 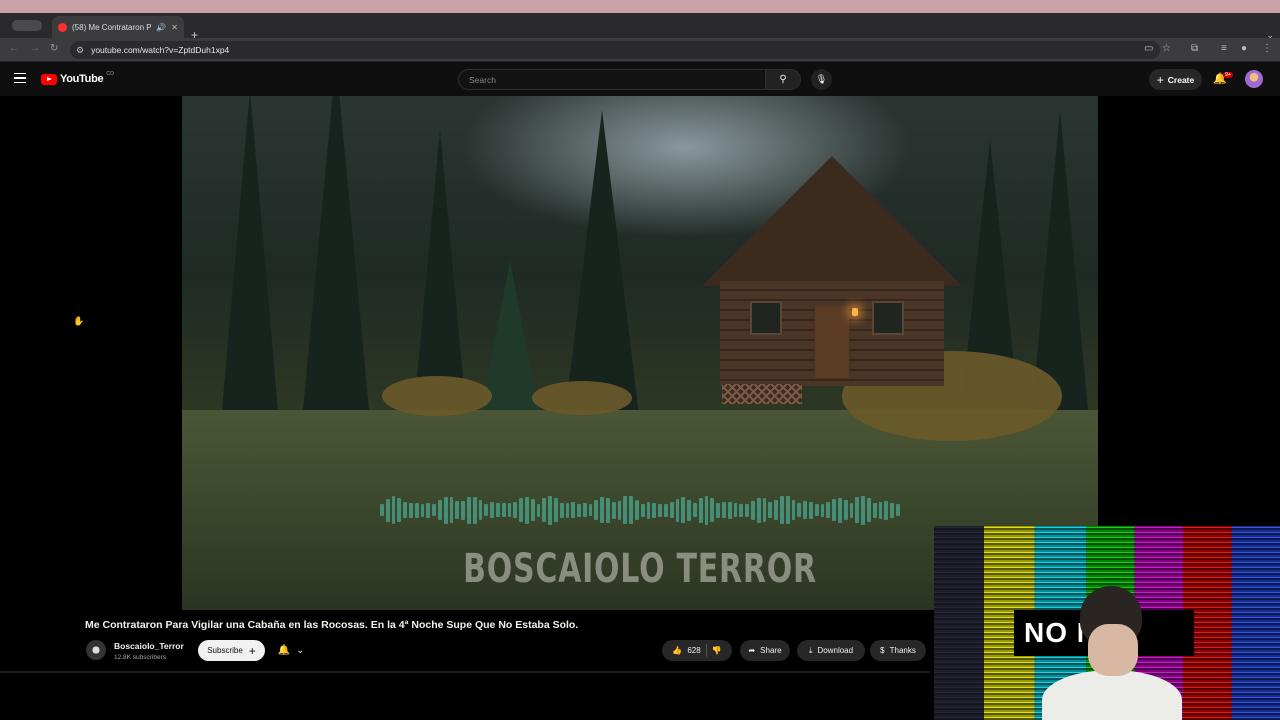 I want to click on plus-icon: +, so click(x=1160, y=79).